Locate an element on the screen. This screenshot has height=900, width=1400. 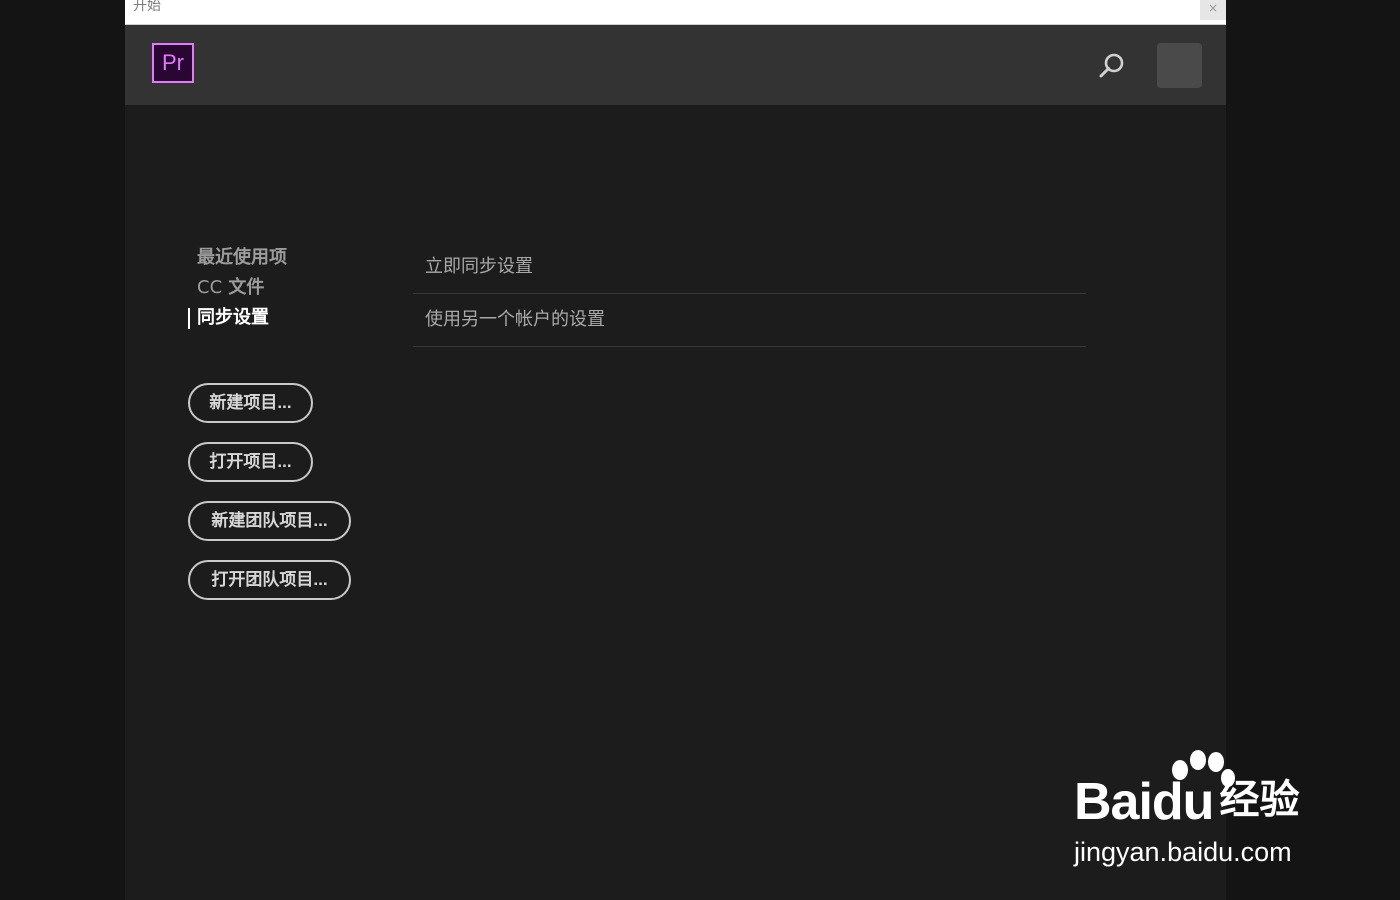
title-bar: 开始 × is located at coordinates (675, 12).